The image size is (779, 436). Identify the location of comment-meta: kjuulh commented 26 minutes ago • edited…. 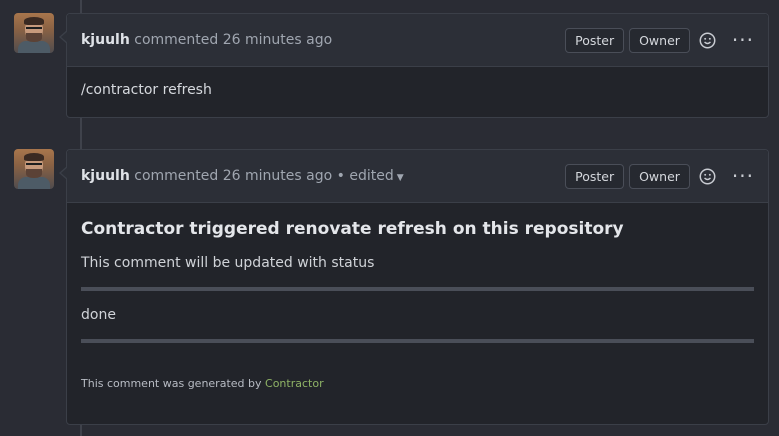
(320, 176).